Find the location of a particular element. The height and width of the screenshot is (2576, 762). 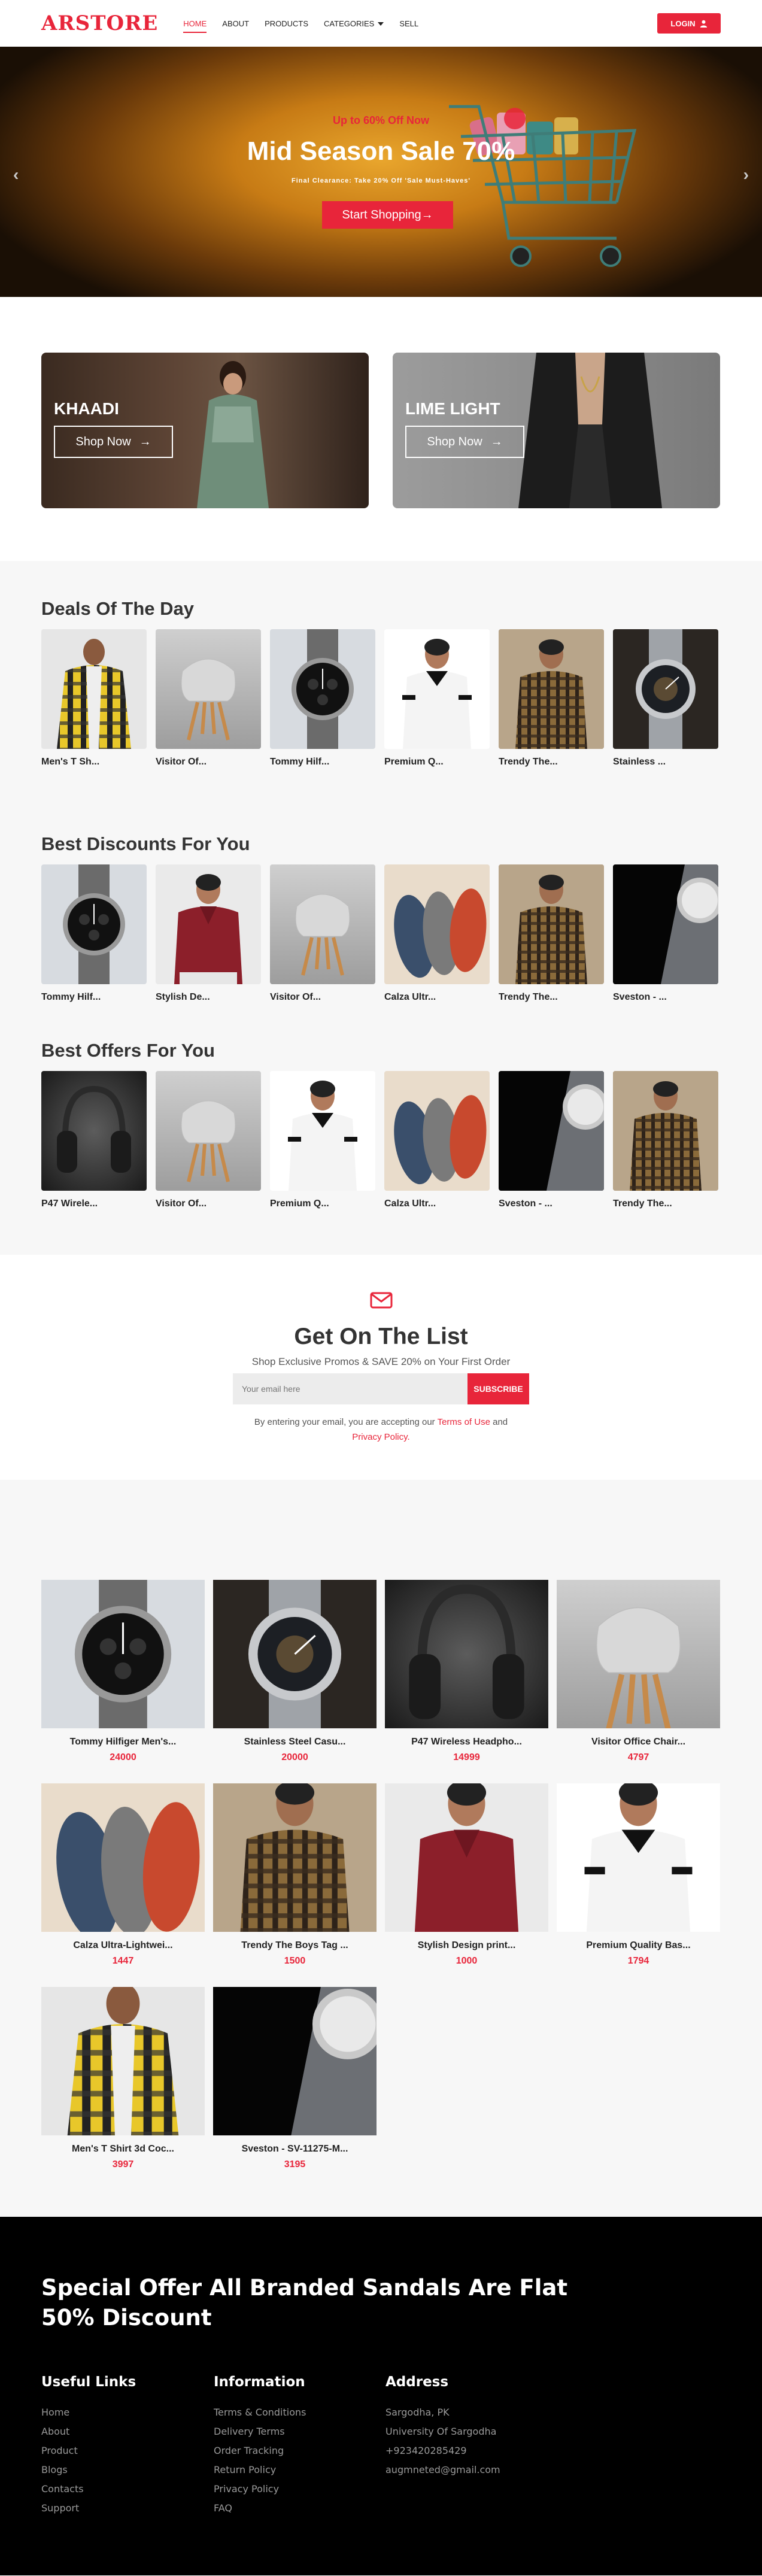

product-card: Calza Ultra-Lightwei... 1447 is located at coordinates (123, 1885).